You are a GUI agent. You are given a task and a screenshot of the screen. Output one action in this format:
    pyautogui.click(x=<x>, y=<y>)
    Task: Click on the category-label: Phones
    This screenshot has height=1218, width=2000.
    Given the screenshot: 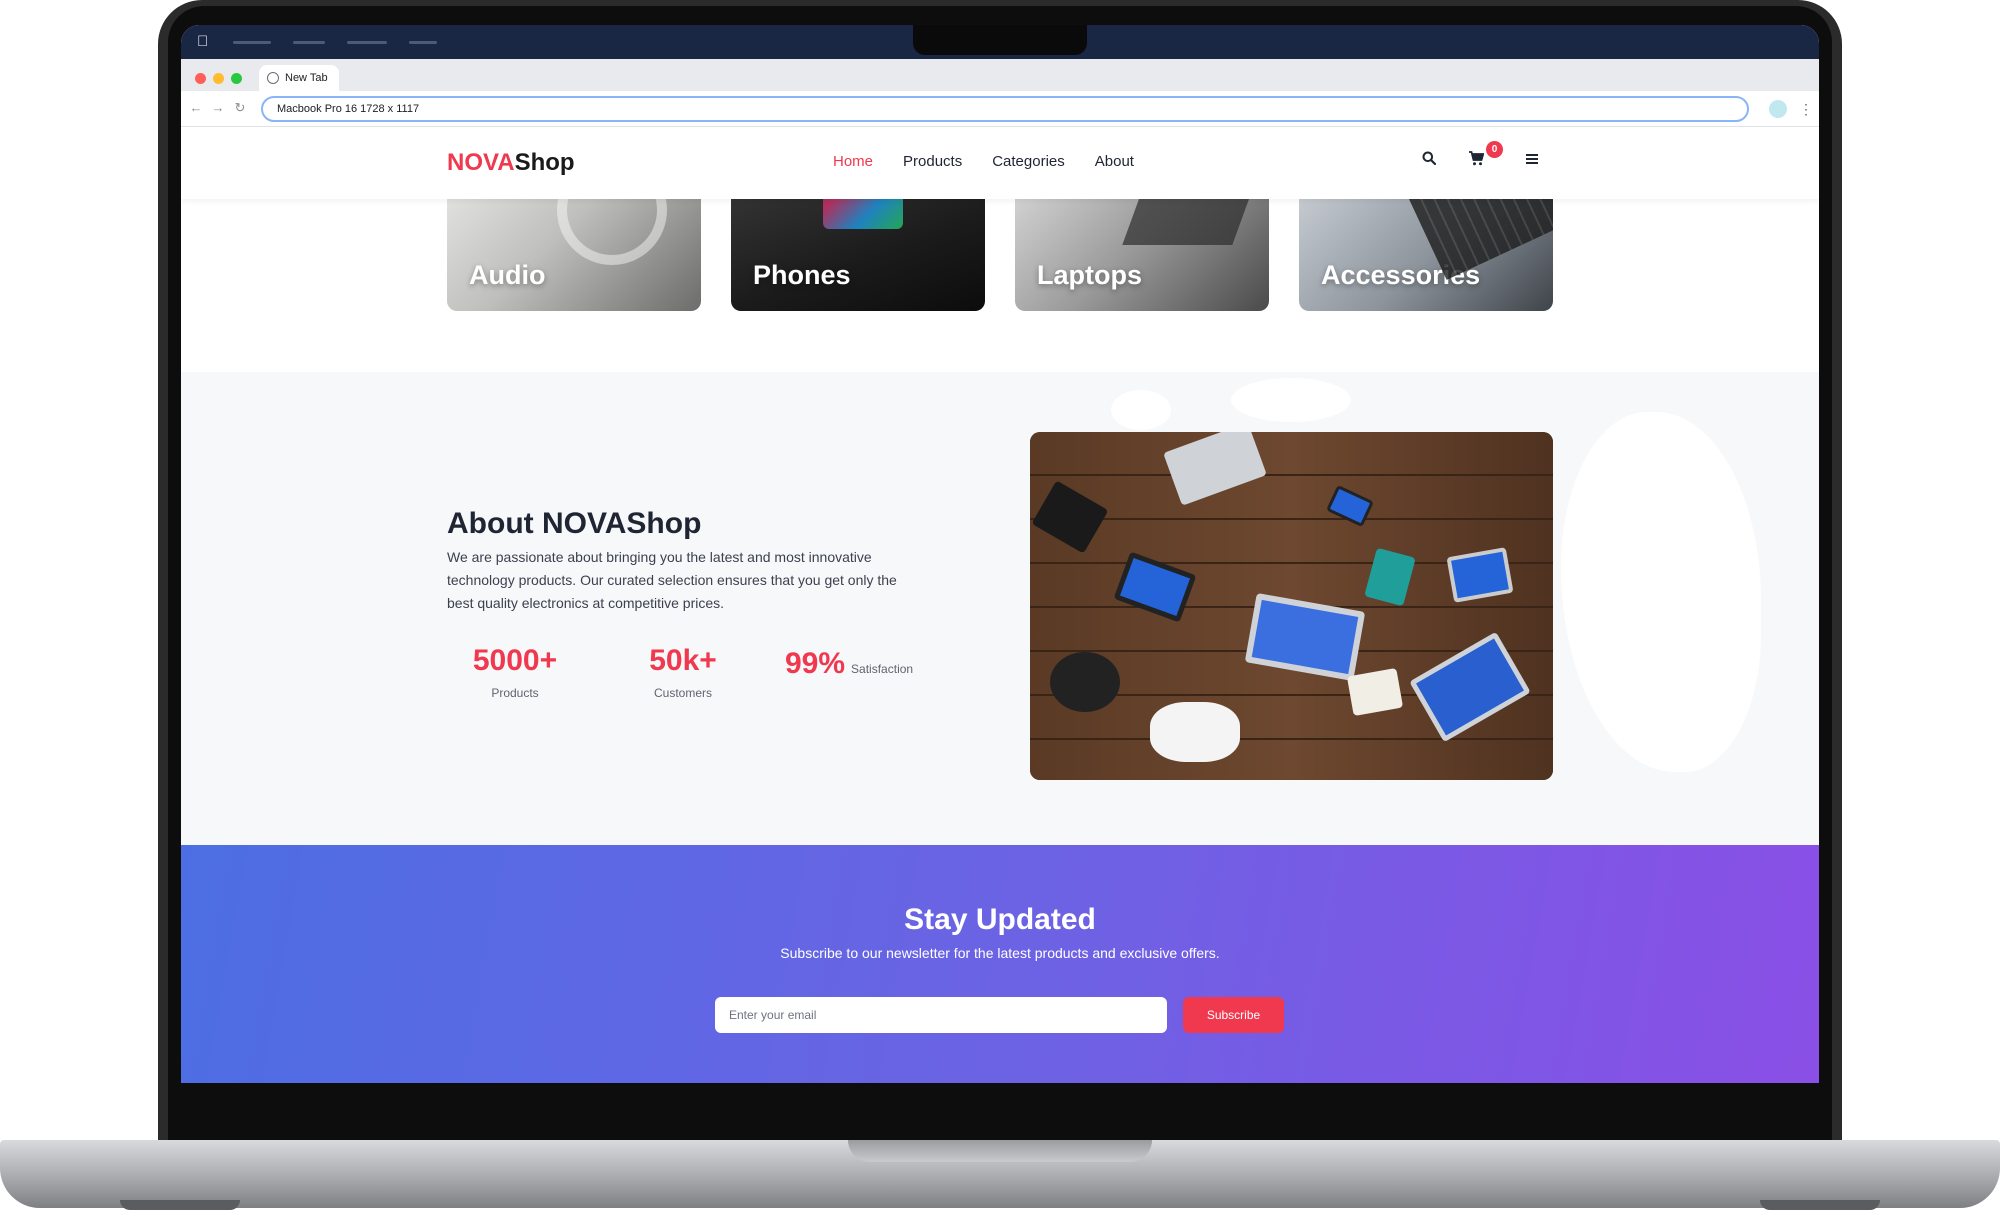 What is the action you would take?
    pyautogui.click(x=802, y=275)
    